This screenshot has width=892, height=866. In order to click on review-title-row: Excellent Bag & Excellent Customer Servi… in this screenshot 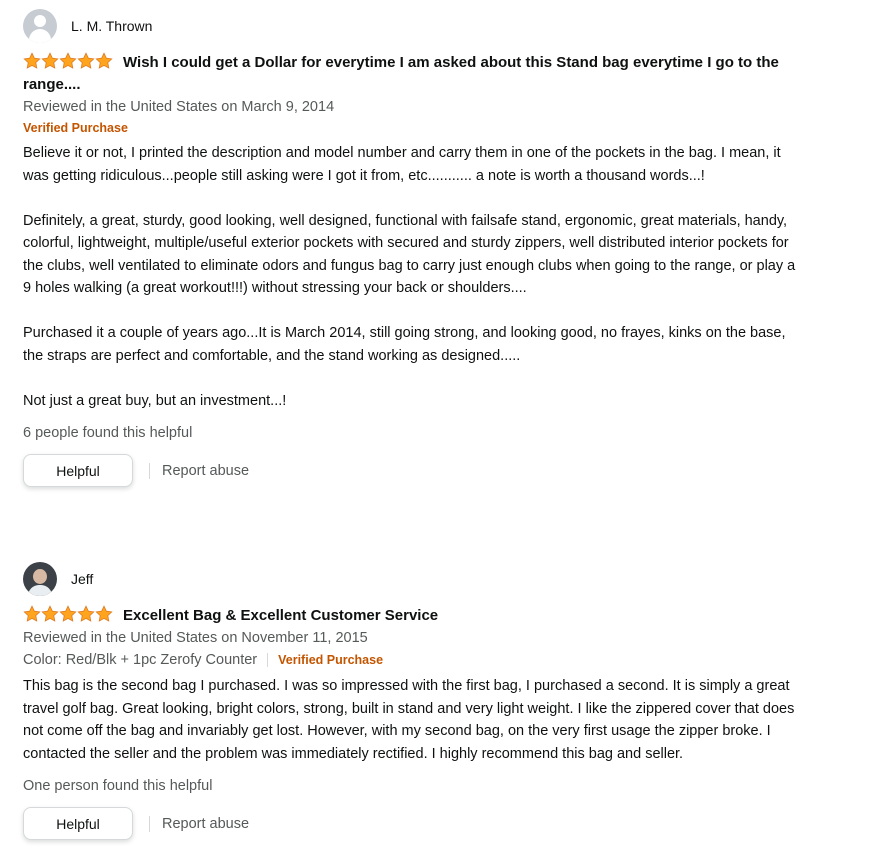, I will do `click(413, 616)`.